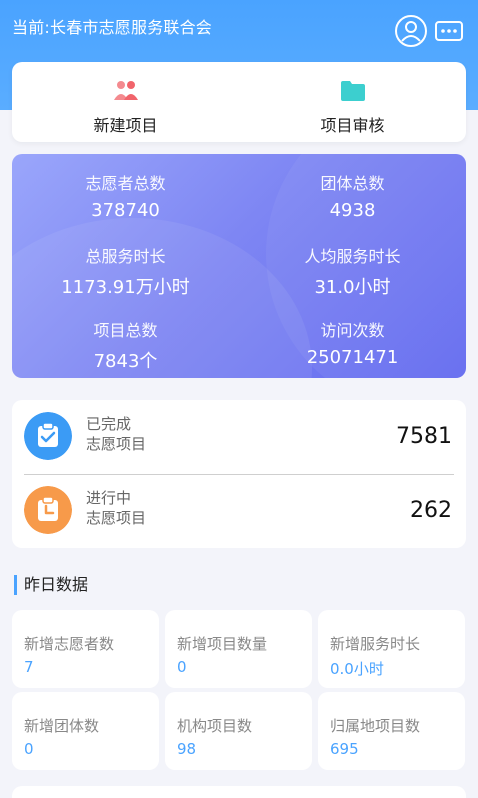 The width and height of the screenshot is (478, 798). Describe the element at coordinates (51, 585) in the screenshot. I see `yesterday-section-title: 昨日数据` at that location.